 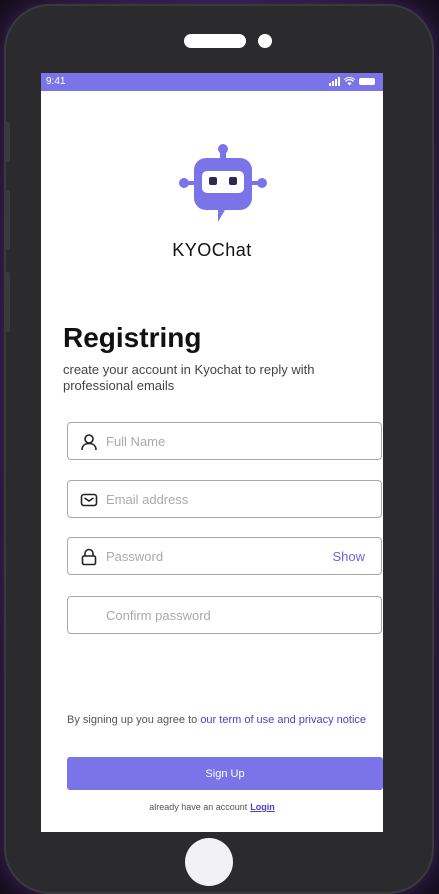 I want to click on password-input, so click(x=221, y=556).